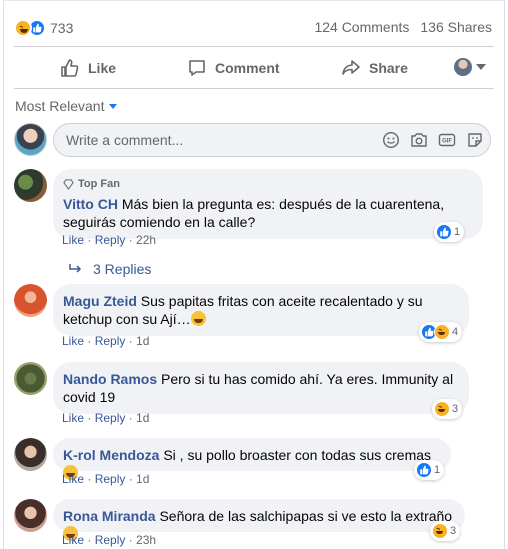 The image size is (508, 549). What do you see at coordinates (99, 184) in the screenshot?
I see `badge-label: Top Fan` at bounding box center [99, 184].